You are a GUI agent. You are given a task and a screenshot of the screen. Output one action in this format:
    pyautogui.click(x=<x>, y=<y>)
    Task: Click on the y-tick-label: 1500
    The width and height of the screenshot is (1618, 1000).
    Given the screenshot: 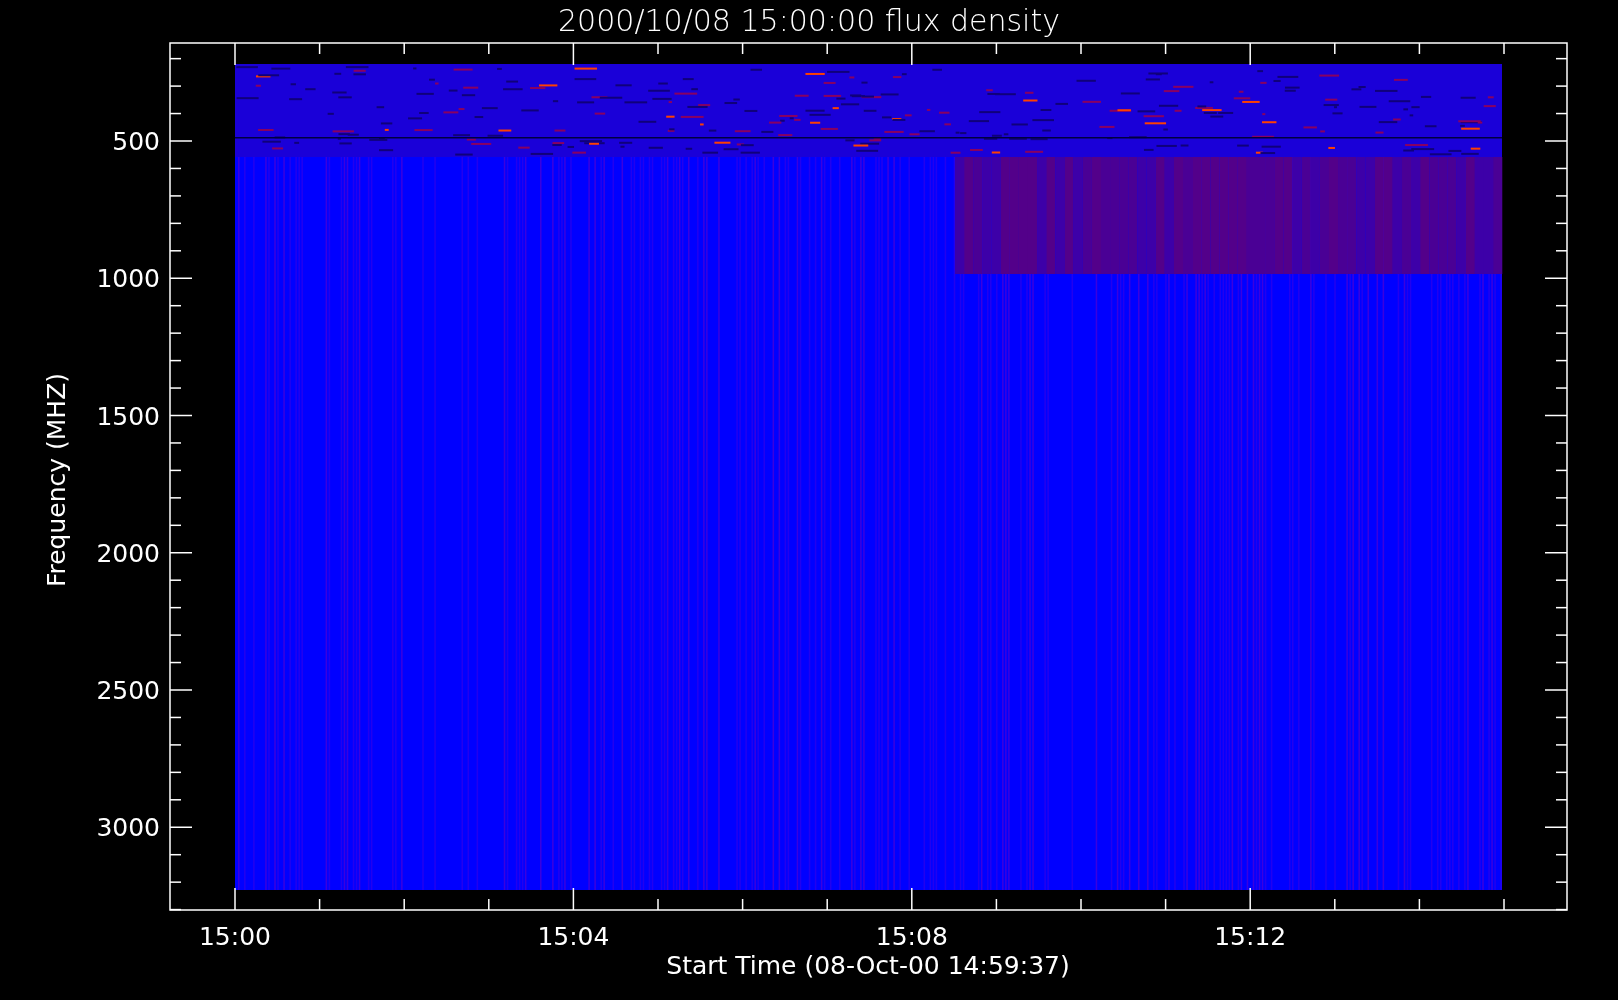 What is the action you would take?
    pyautogui.click(x=128, y=416)
    